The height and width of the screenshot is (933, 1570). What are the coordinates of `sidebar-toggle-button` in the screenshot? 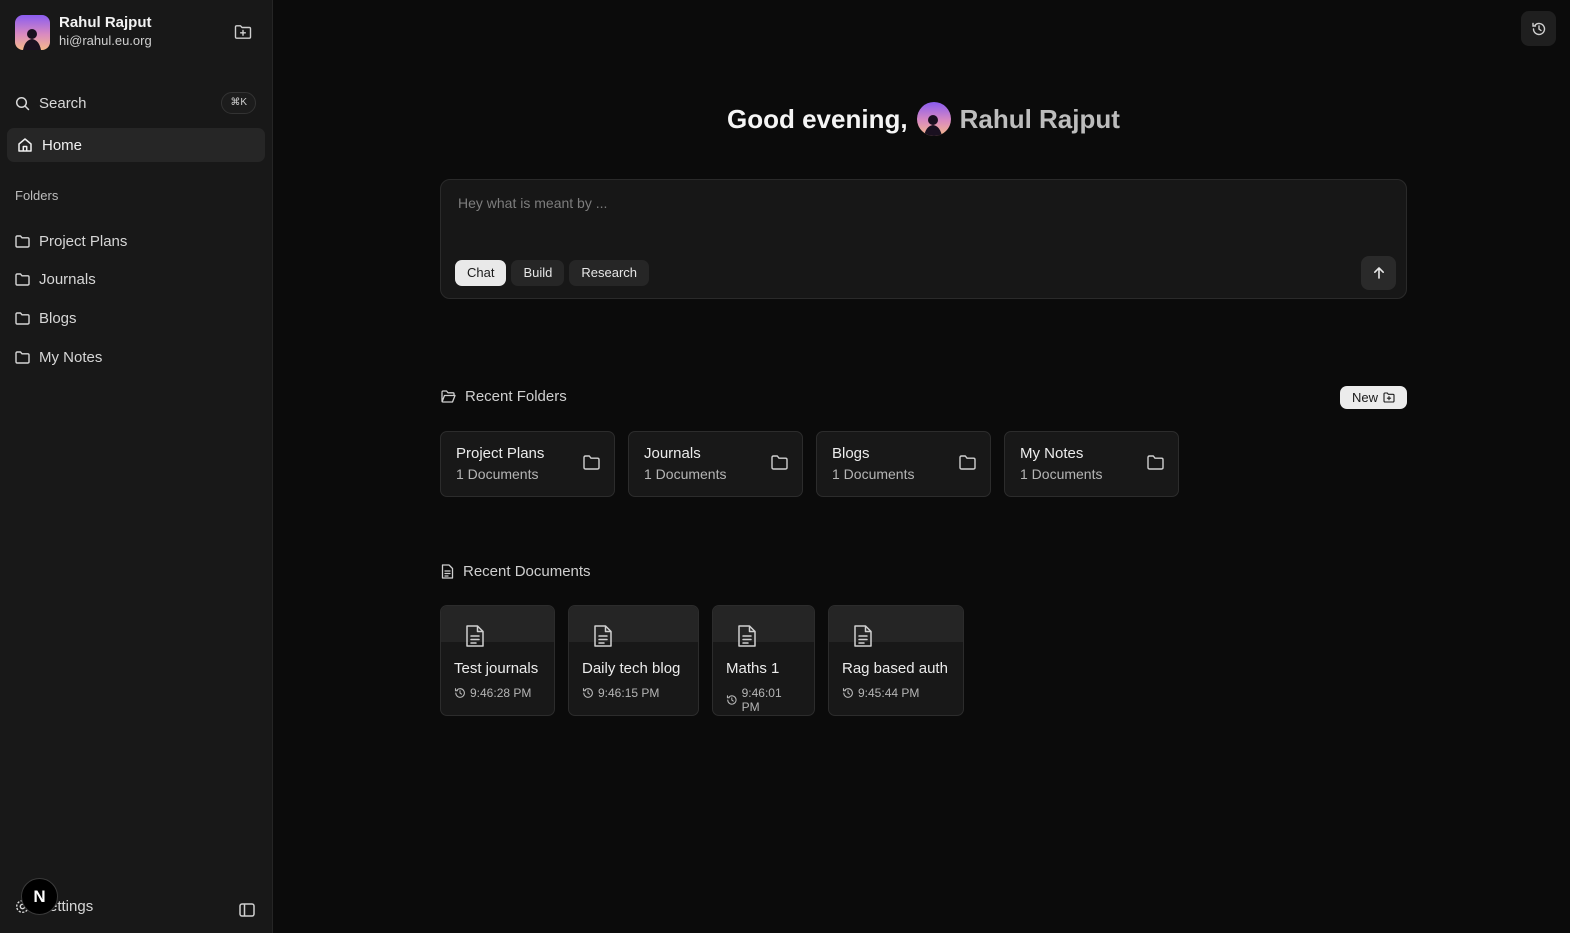 It's located at (247, 910).